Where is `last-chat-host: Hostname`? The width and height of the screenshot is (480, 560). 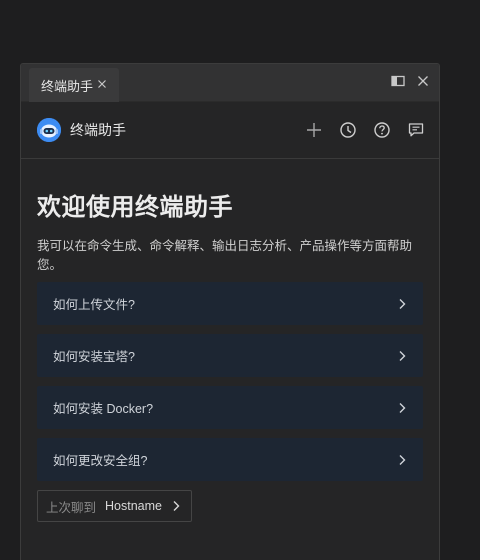
last-chat-host: Hostname is located at coordinates (133, 506).